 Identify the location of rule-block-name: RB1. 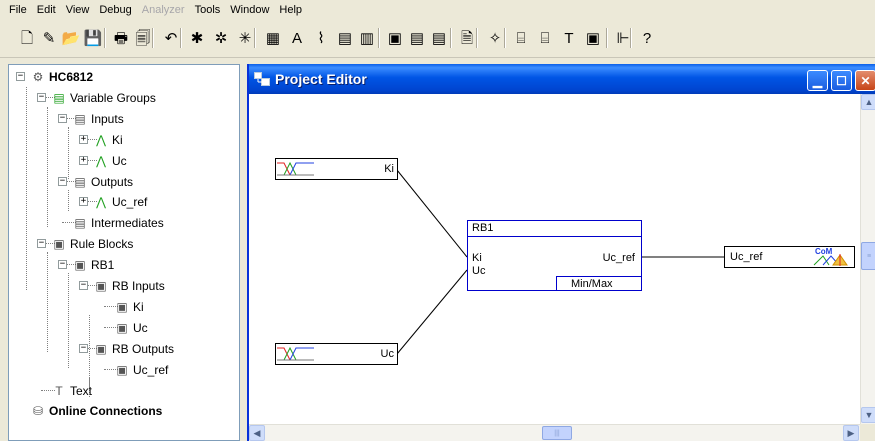
(483, 228).